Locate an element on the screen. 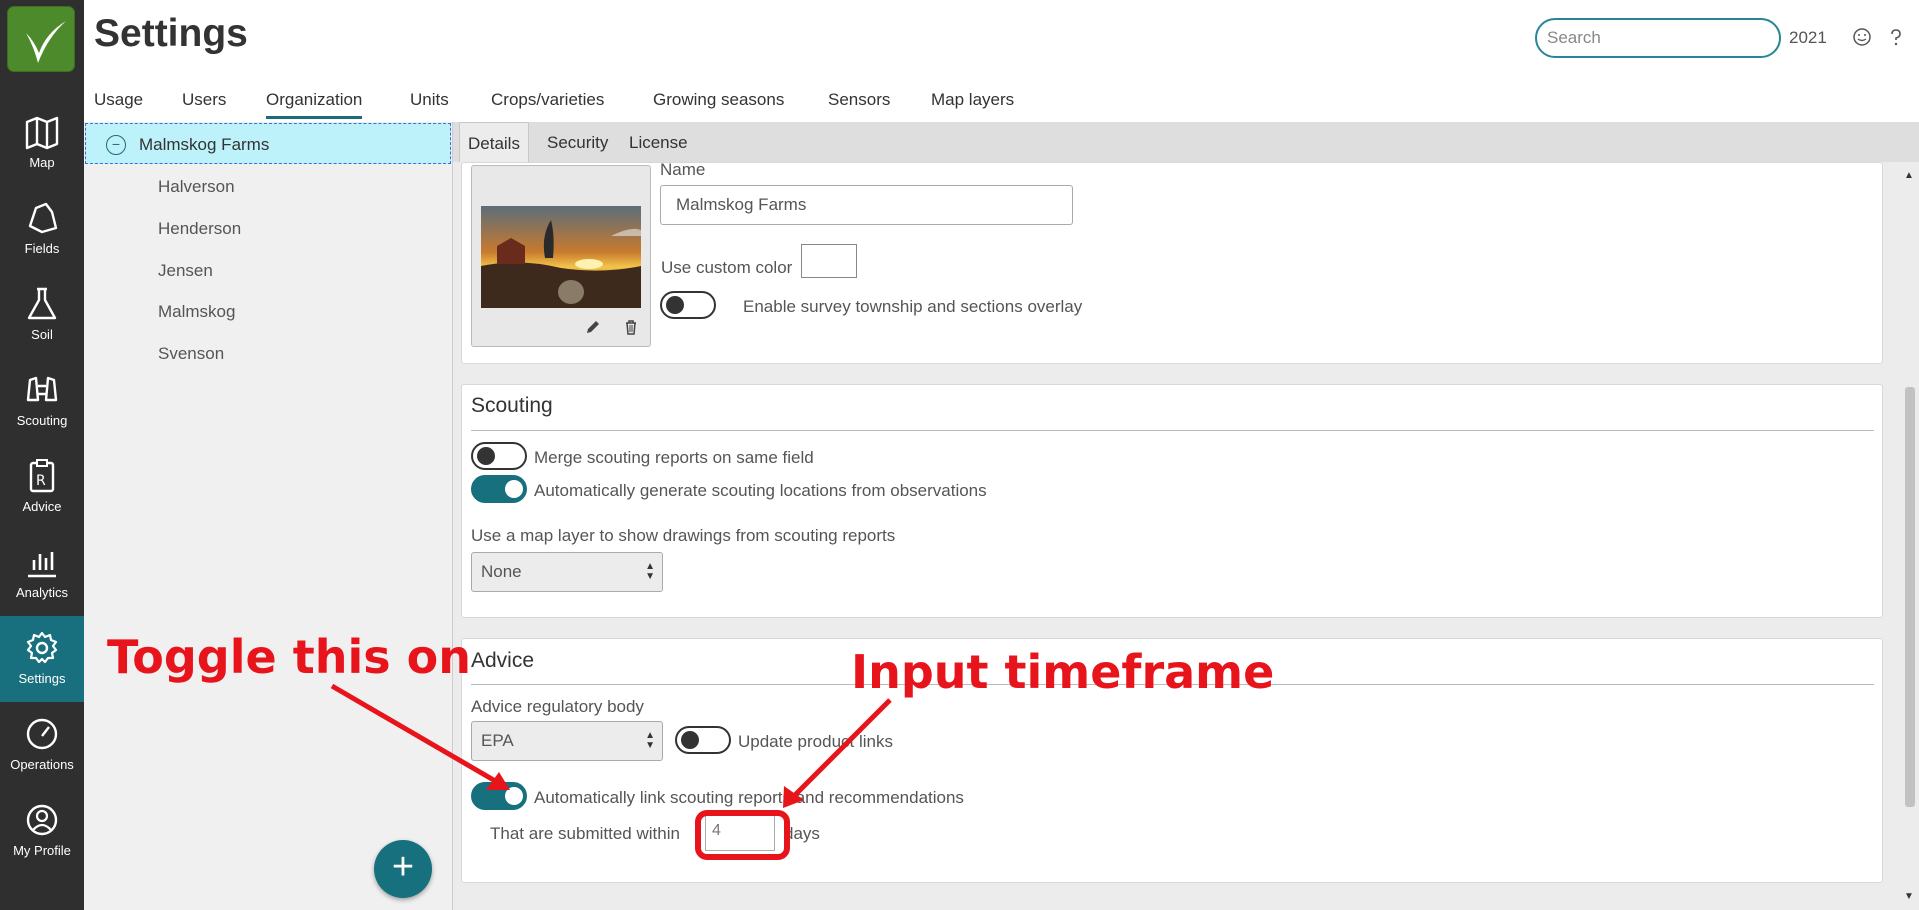  annotation-arrows is located at coordinates (611, 745).